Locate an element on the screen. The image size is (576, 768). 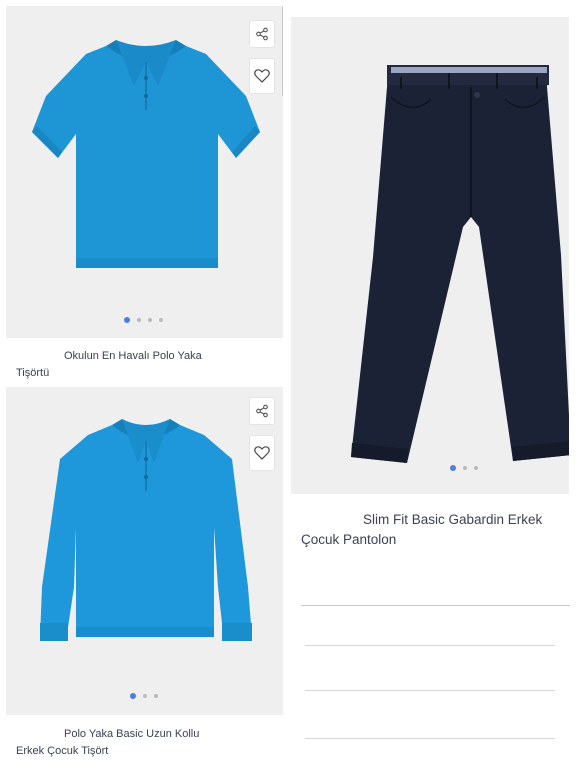
product-title: Okulun En Havalı Polo Yaka Tişörtü is located at coordinates (146, 365).